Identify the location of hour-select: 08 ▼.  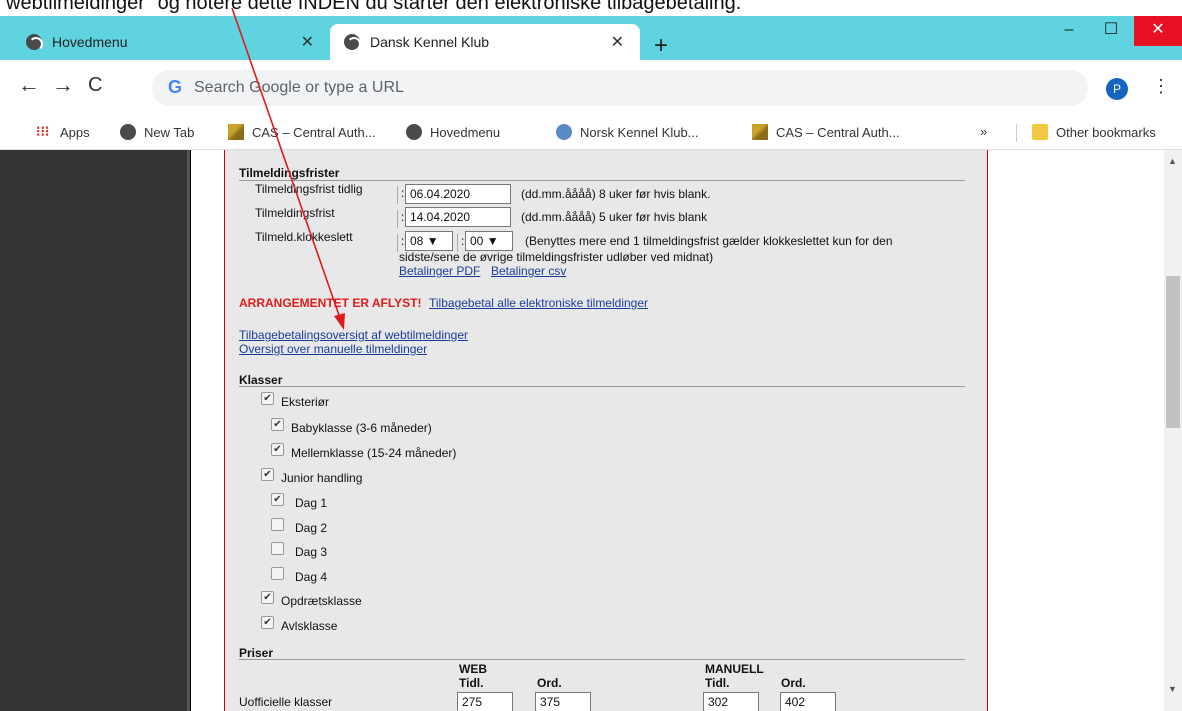
(429, 241).